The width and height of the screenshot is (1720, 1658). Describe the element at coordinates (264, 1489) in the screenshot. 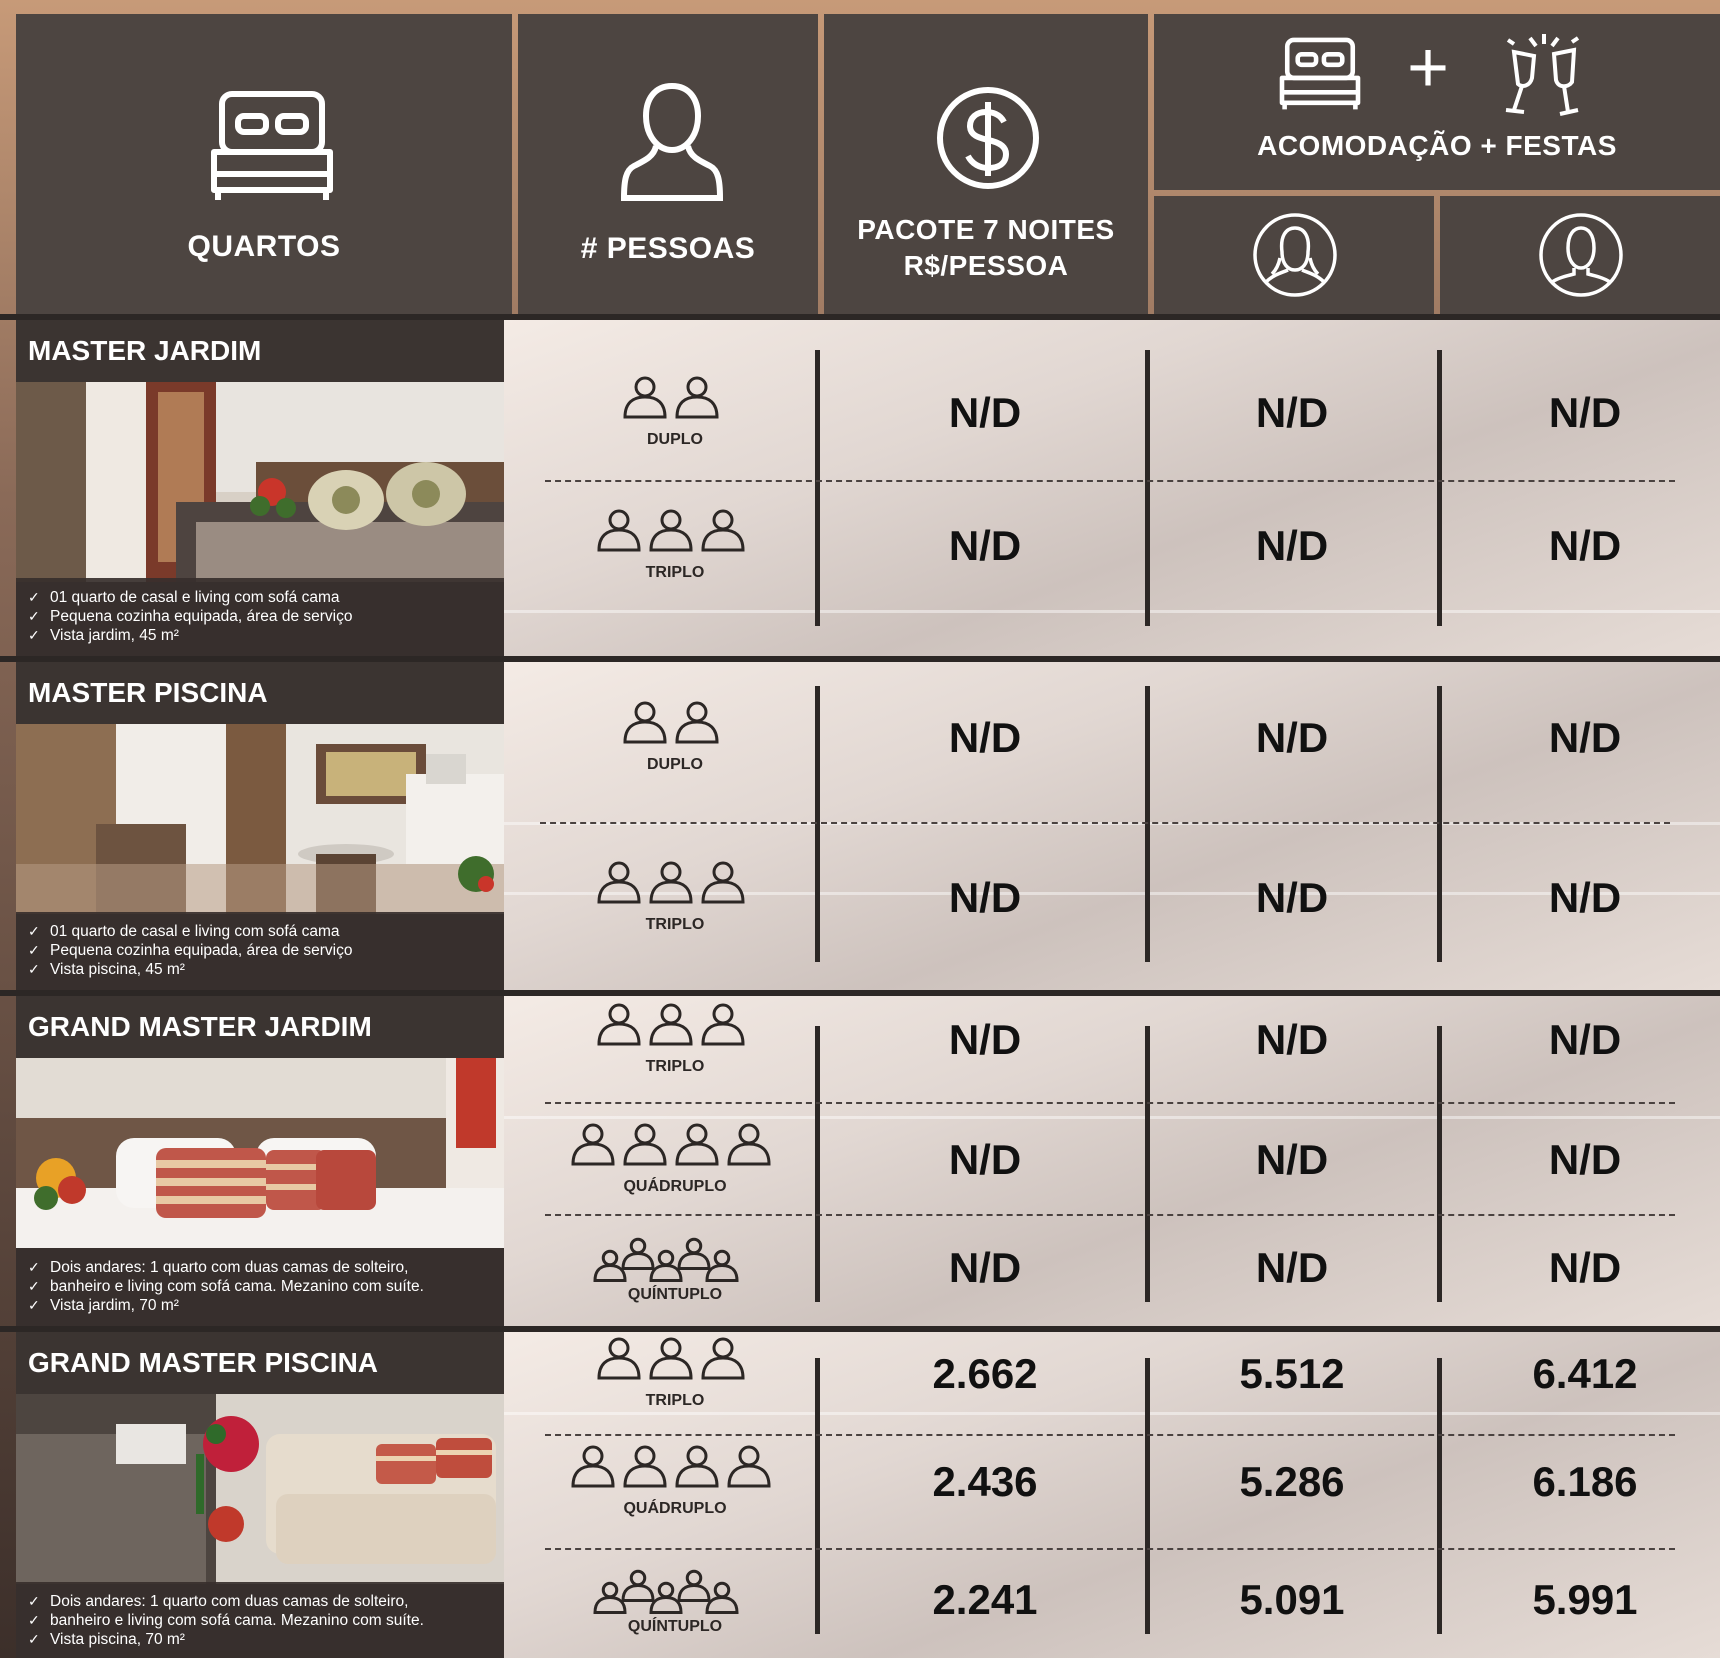

I see `room-photo-grand-master-piscina` at that location.